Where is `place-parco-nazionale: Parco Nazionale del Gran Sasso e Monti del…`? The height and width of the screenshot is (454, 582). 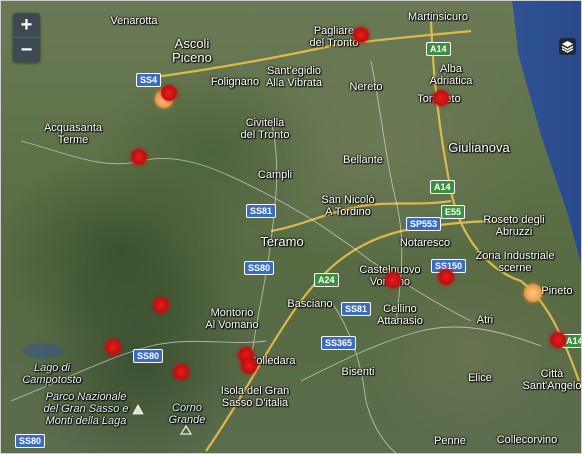
place-parco-nazionale: Parco Nazionale del Gran Sasso e Monti del… is located at coordinates (86, 409).